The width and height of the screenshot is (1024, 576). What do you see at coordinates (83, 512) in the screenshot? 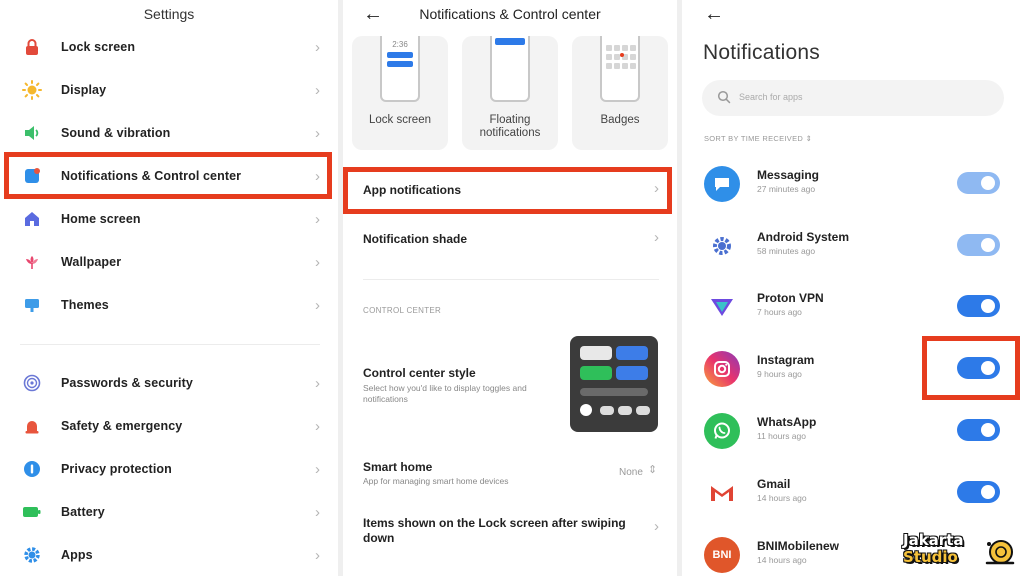
I see `settings-item-label: Battery` at bounding box center [83, 512].